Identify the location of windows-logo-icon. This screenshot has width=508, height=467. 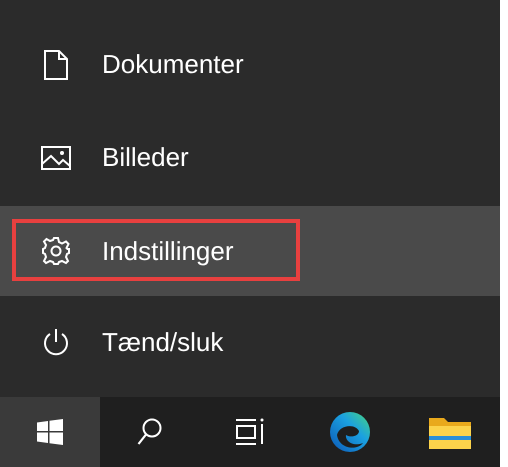
(50, 432).